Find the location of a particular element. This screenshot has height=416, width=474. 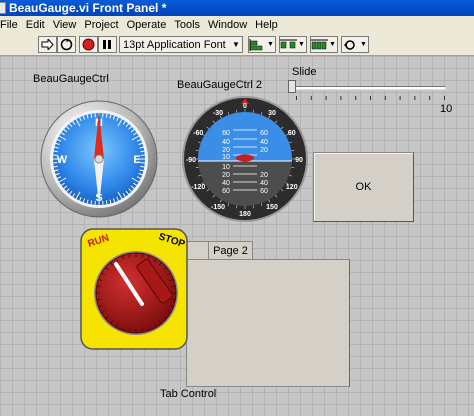

pitch-label-up-40: 40 is located at coordinates (226, 142).